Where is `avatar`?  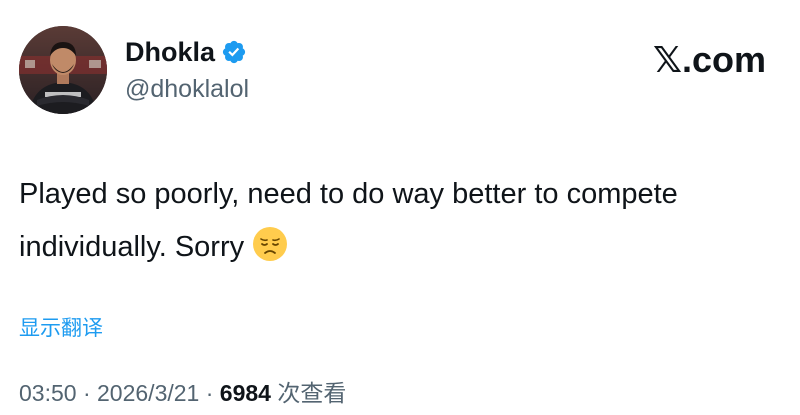
avatar is located at coordinates (63, 70).